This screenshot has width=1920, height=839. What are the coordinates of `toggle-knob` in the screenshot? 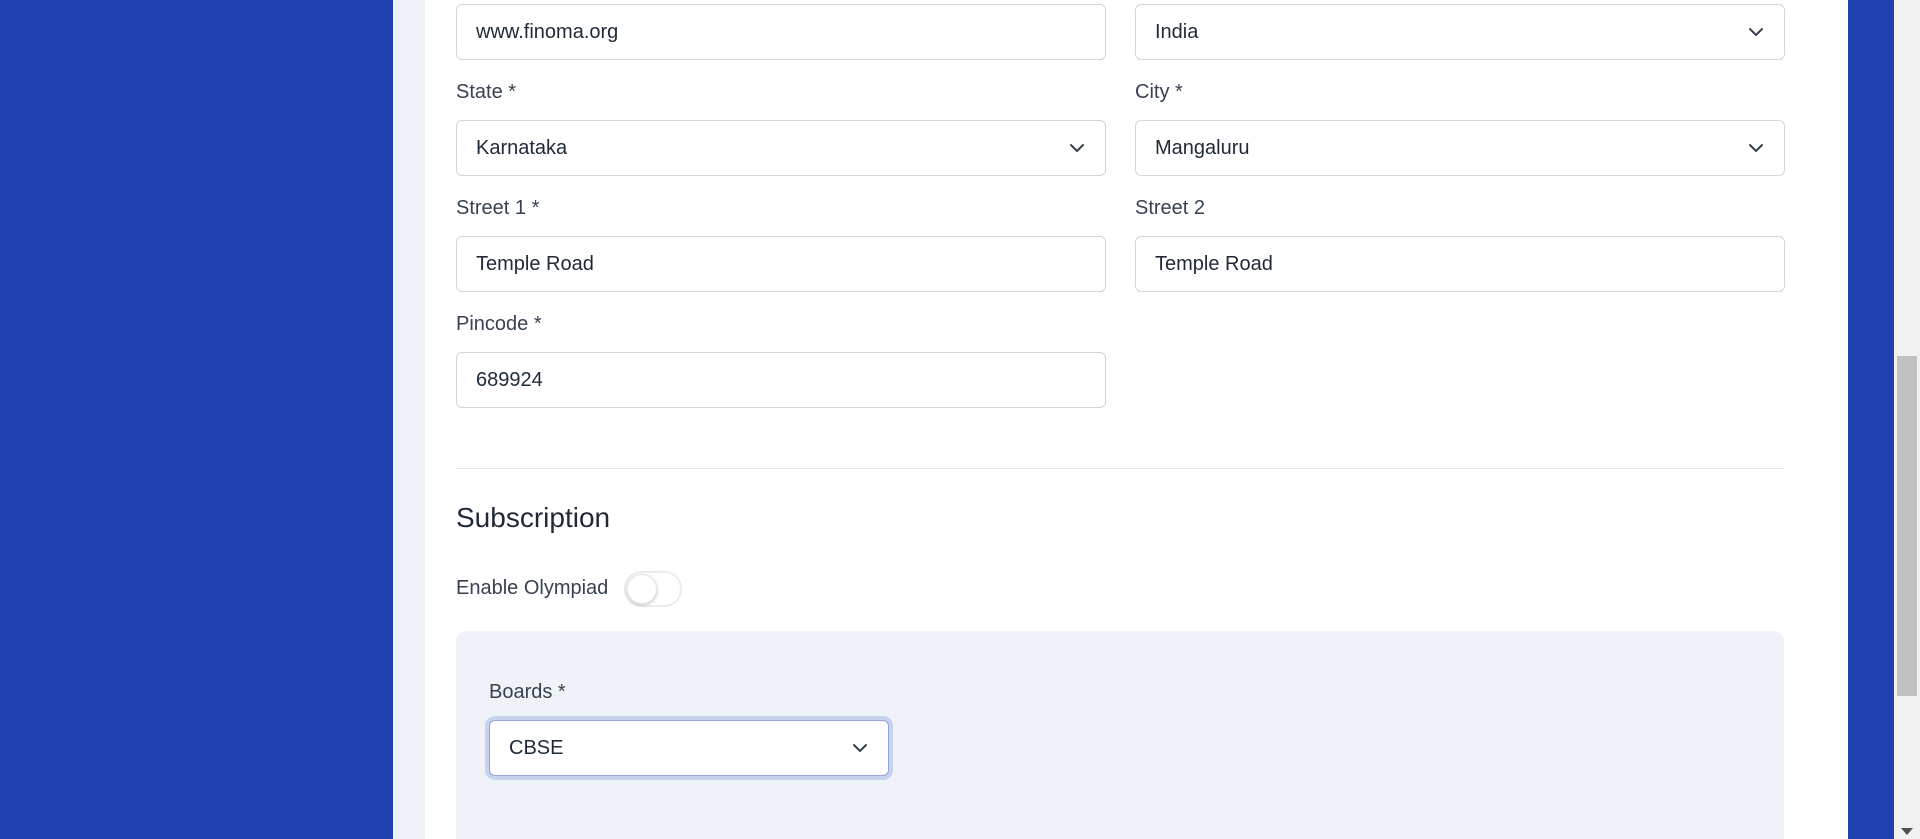 It's located at (642, 589).